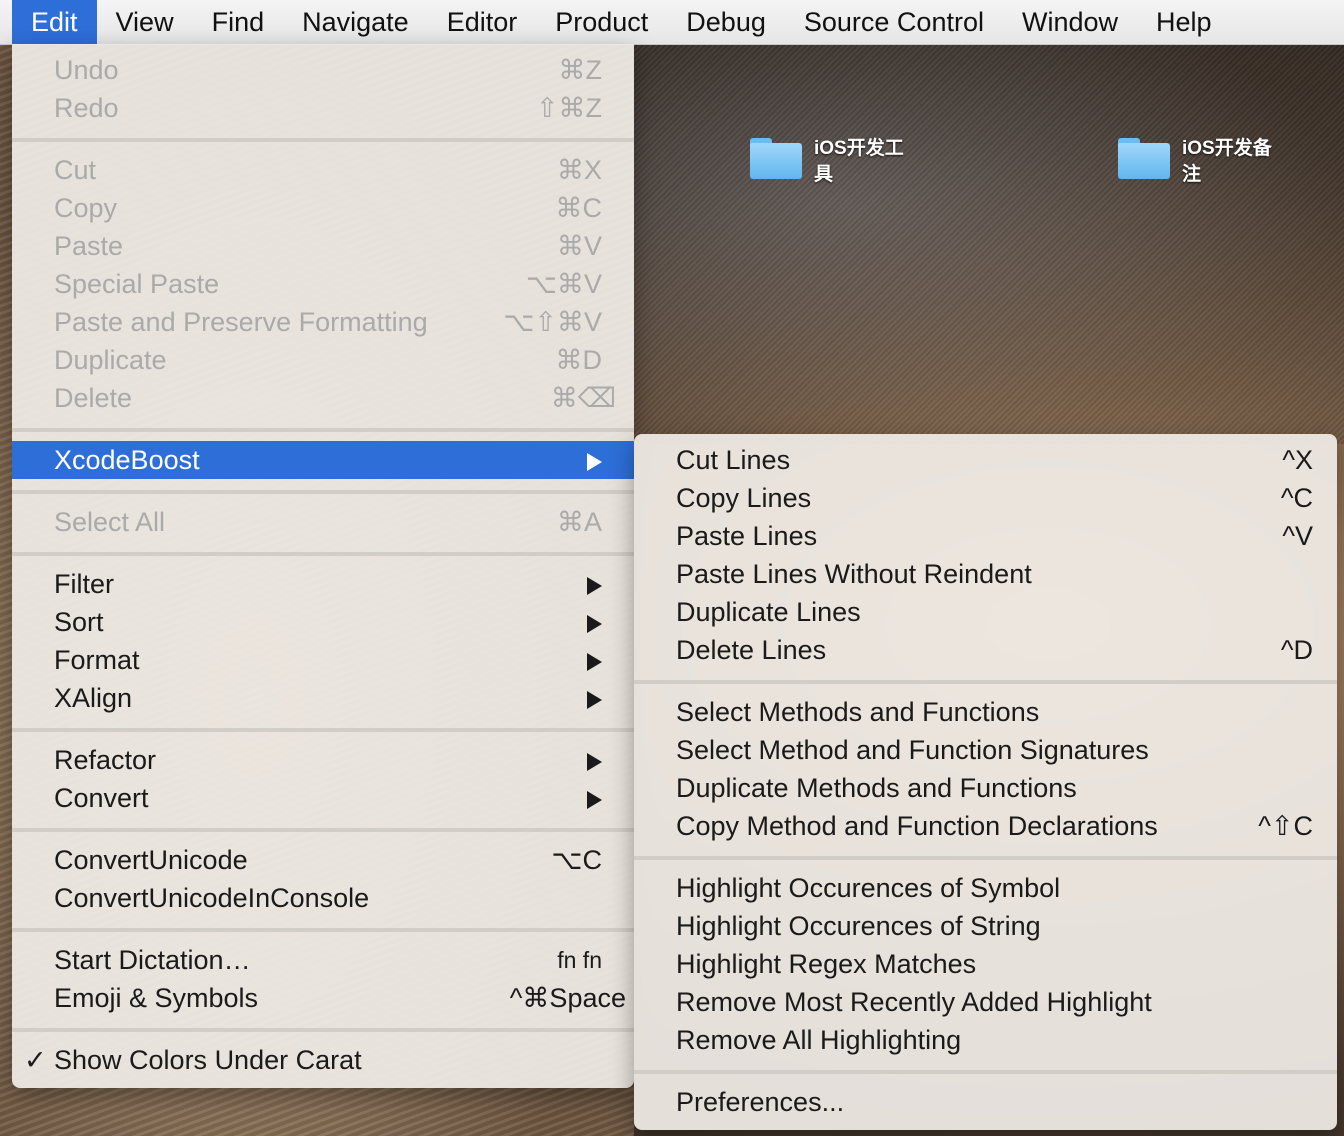 The width and height of the screenshot is (1344, 1136). Describe the element at coordinates (858, 926) in the screenshot. I see `menu-item-label: Highlight Occurences of String` at that location.